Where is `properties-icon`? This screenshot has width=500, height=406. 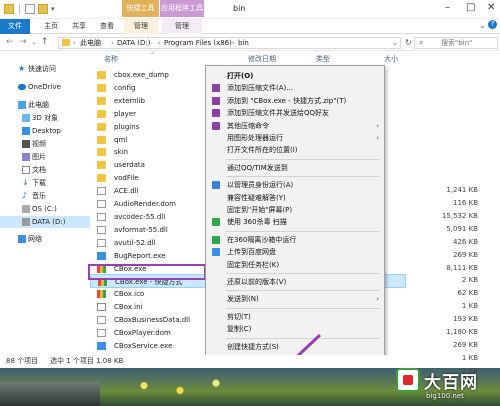
properties-icon is located at coordinates (30, 9).